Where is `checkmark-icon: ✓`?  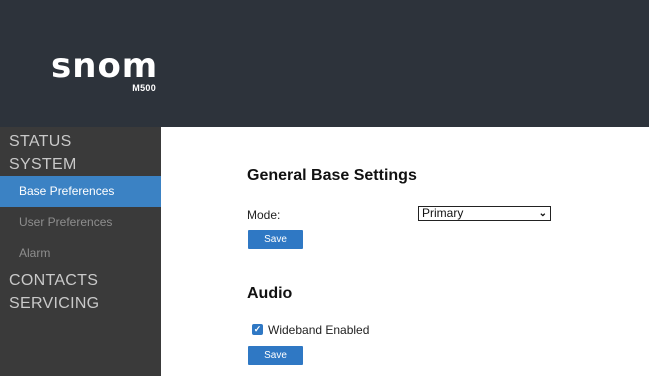 checkmark-icon: ✓ is located at coordinates (257, 329).